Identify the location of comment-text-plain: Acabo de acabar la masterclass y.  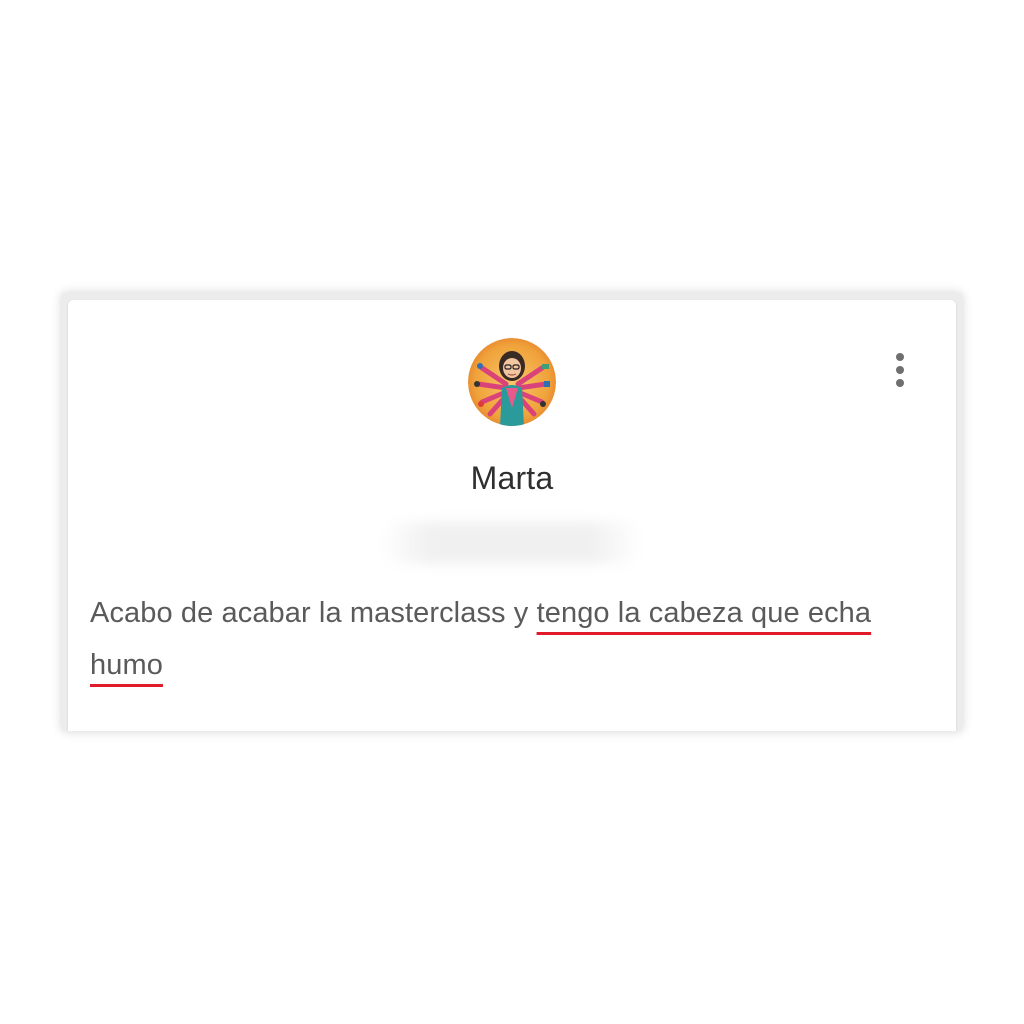
(313, 613).